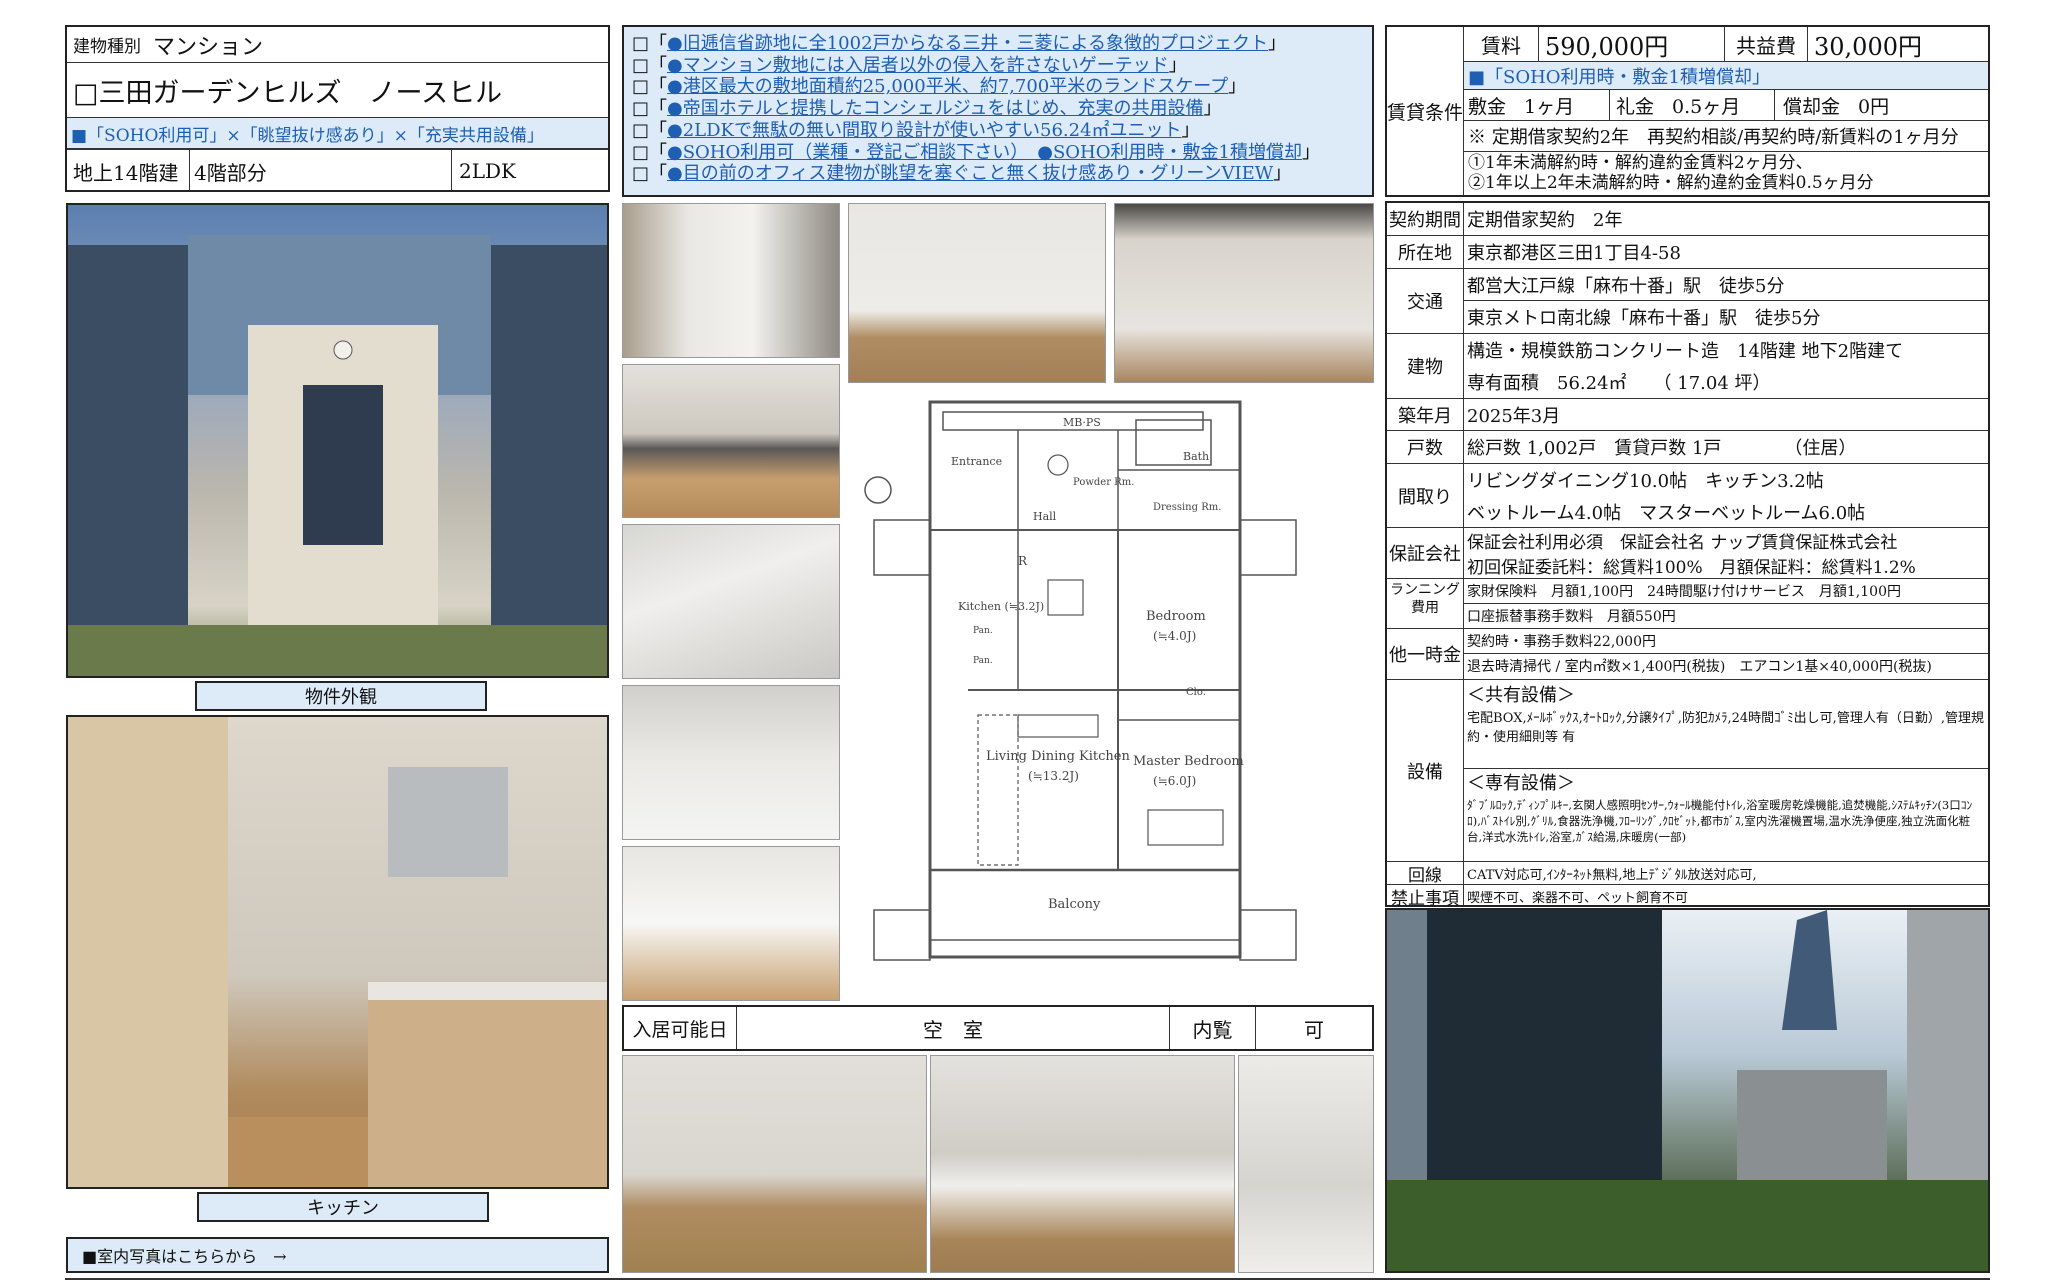  I want to click on building-label: 建物, so click(1425, 366).